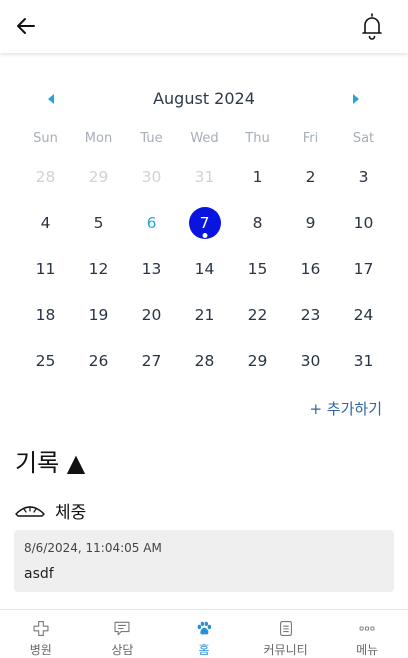  I want to click on weight-label: 체중, so click(71, 512).